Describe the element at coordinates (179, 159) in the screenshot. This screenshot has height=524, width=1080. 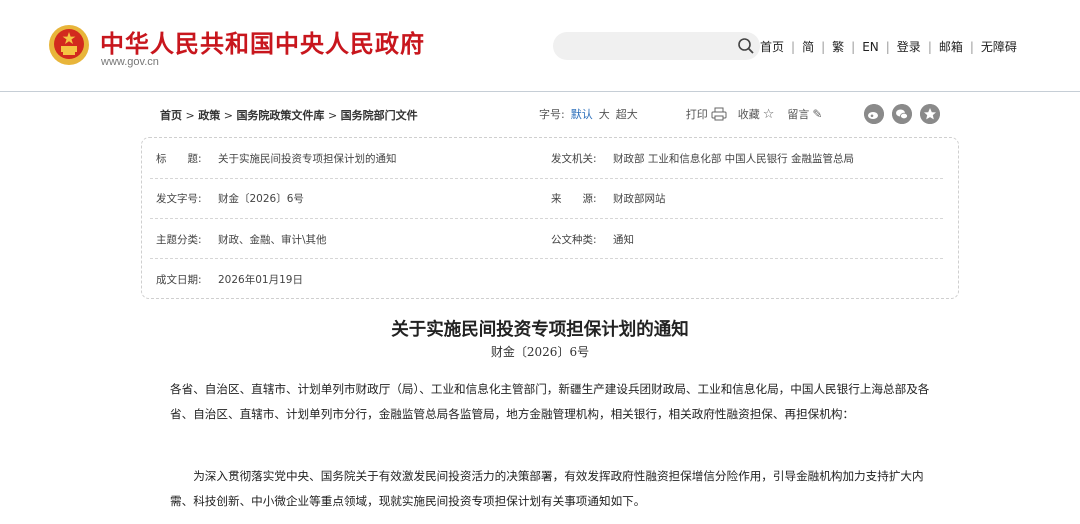
I see `info-title-label: 标 题:` at that location.